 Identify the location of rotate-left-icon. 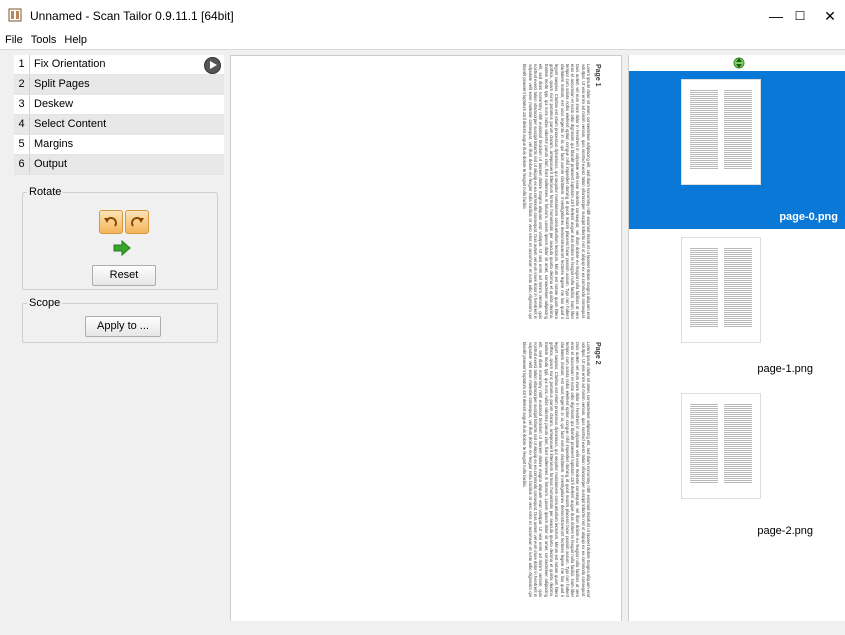
(111, 222).